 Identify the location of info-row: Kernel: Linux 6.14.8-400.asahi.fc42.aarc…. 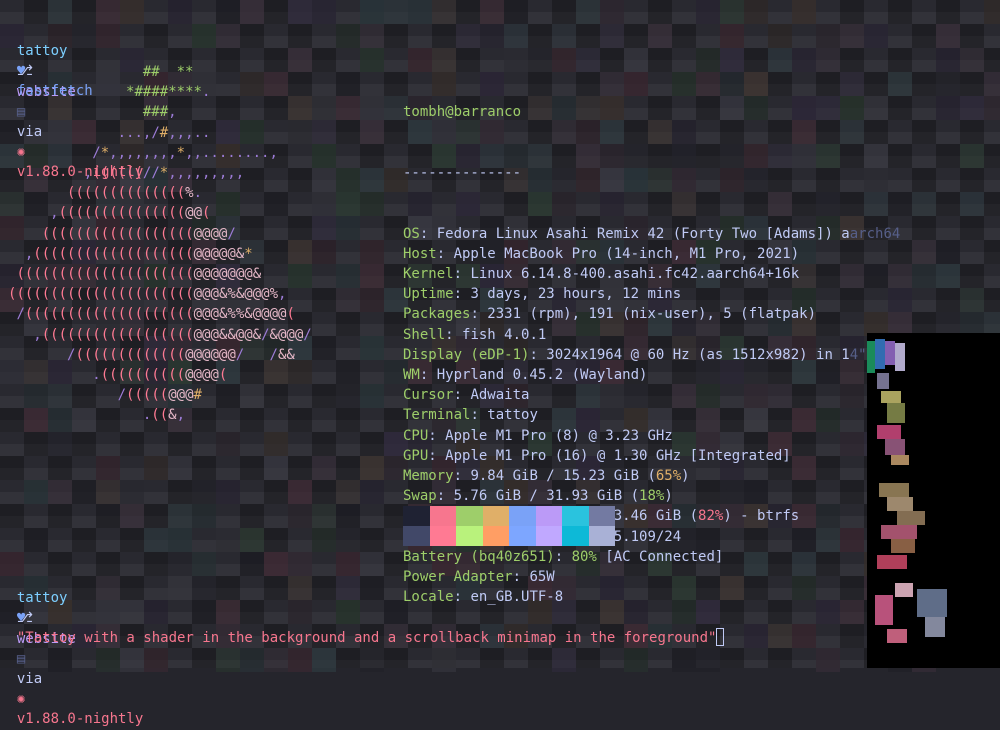
(601, 274).